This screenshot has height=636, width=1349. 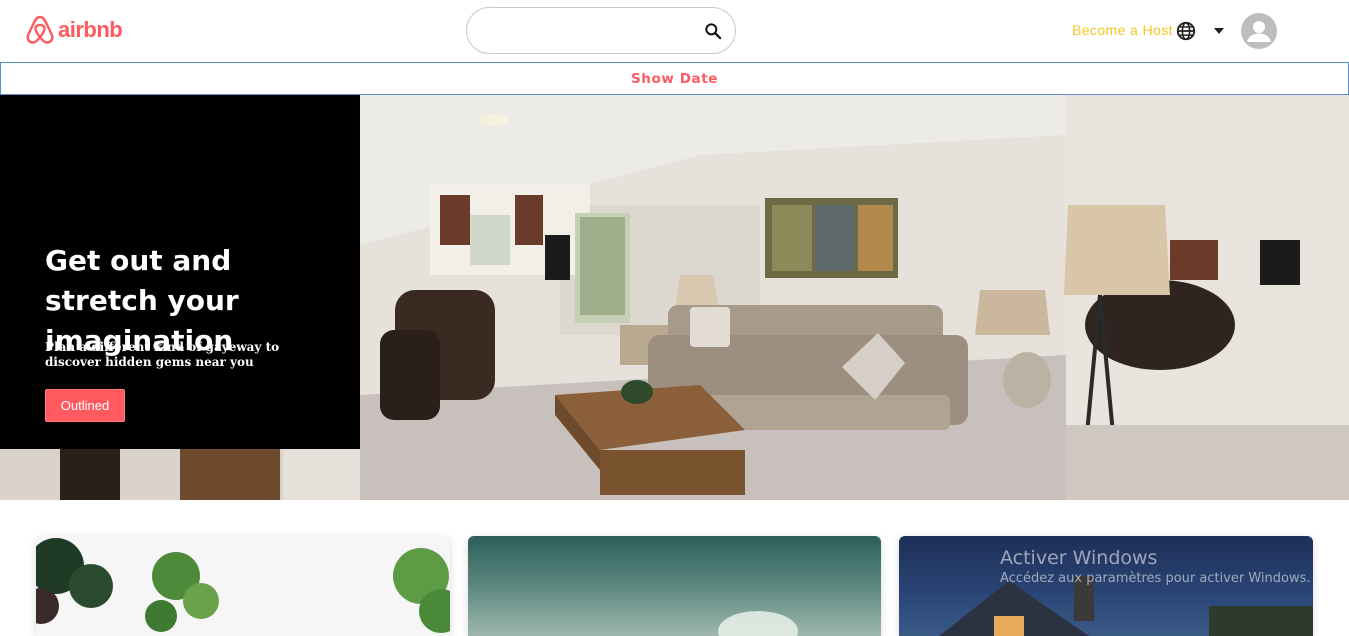 What do you see at coordinates (674, 586) in the screenshot?
I see `card-sky` at bounding box center [674, 586].